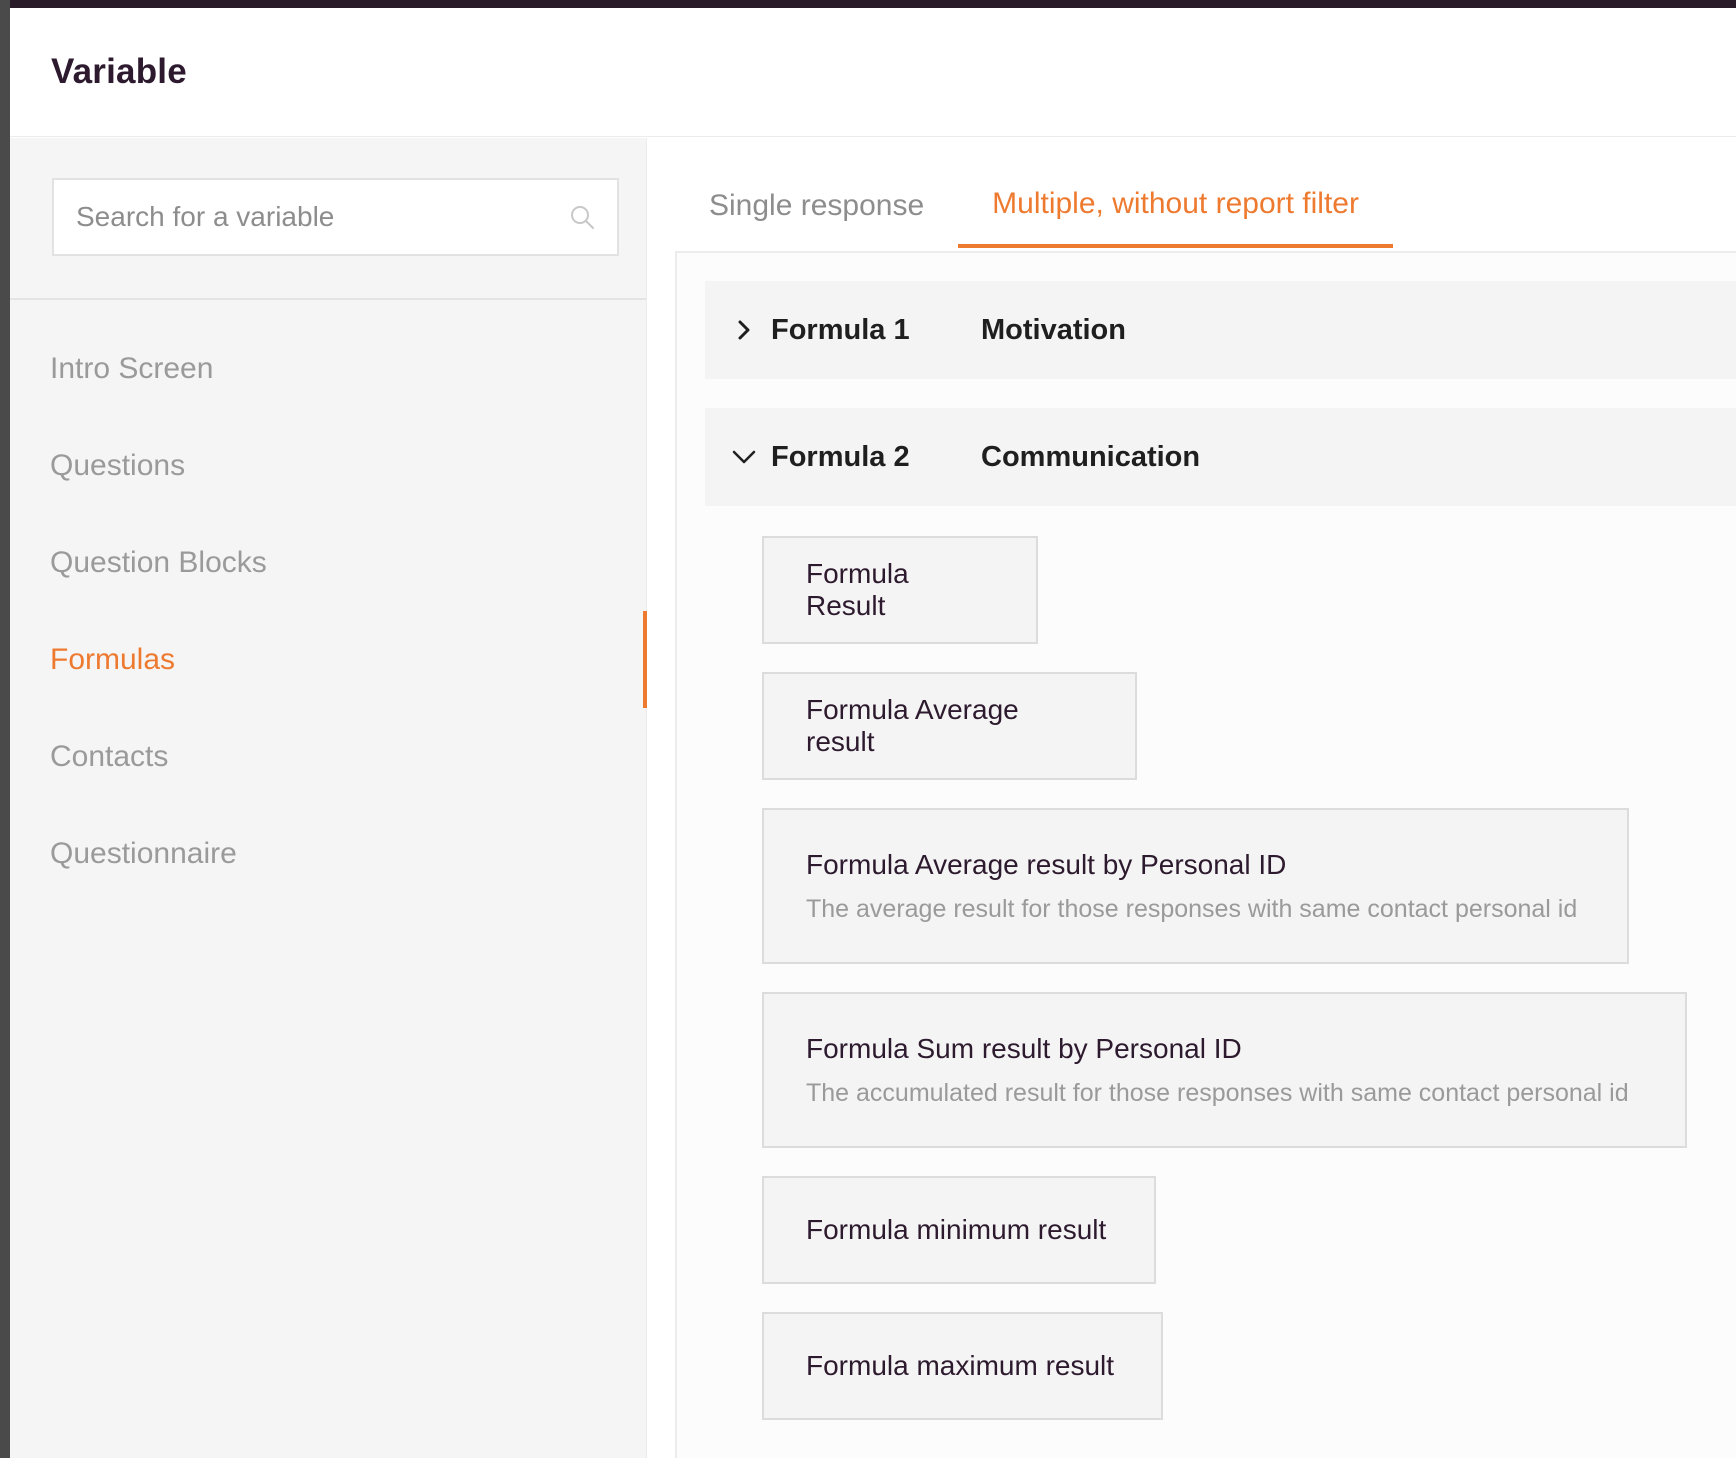  I want to click on search-box, so click(335, 217).